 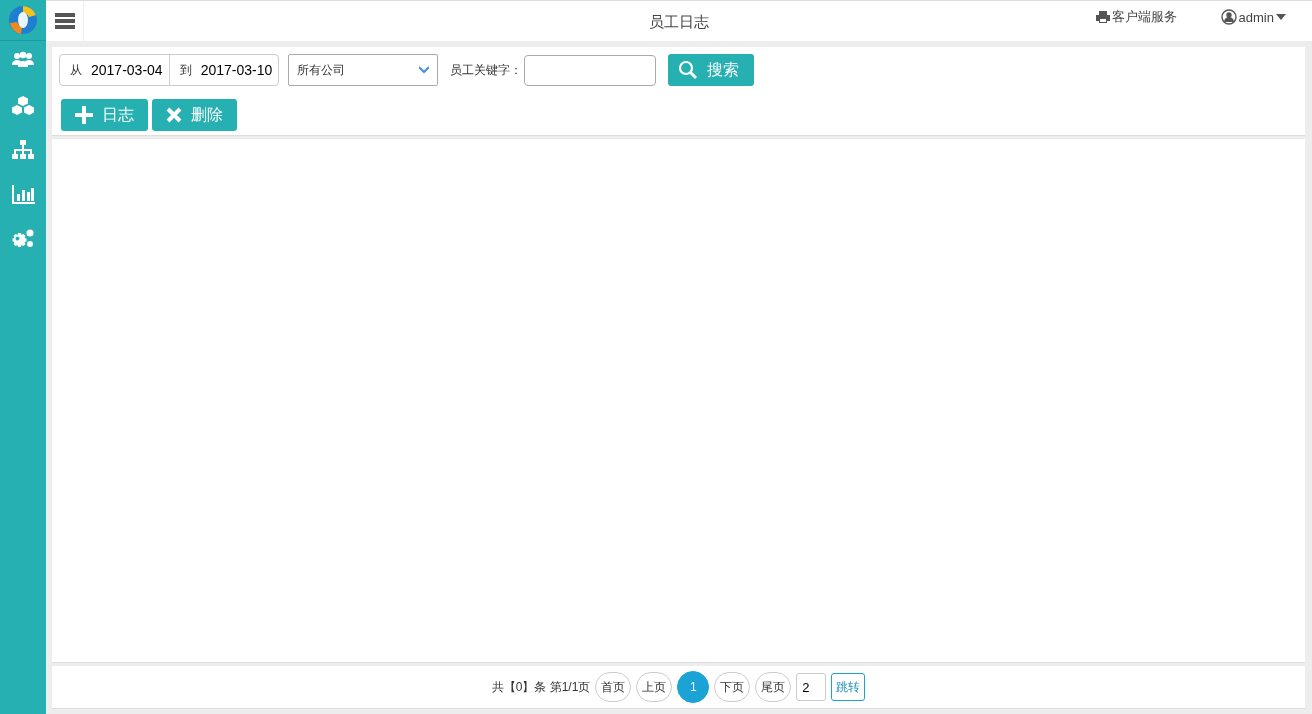 What do you see at coordinates (1228, 17) in the screenshot?
I see `user-icon` at bounding box center [1228, 17].